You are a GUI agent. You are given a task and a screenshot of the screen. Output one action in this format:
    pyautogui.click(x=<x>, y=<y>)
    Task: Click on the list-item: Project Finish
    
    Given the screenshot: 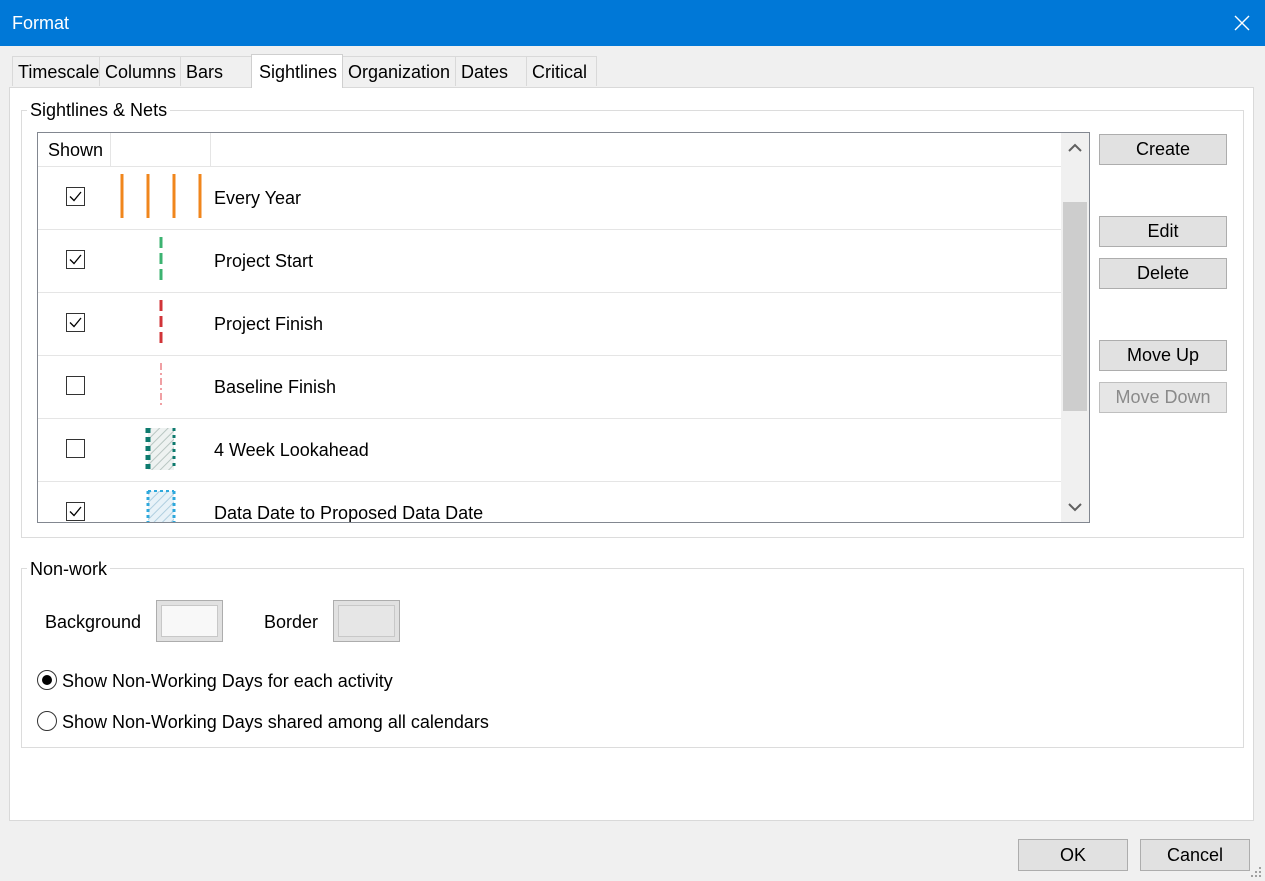 What is the action you would take?
    pyautogui.click(x=549, y=324)
    